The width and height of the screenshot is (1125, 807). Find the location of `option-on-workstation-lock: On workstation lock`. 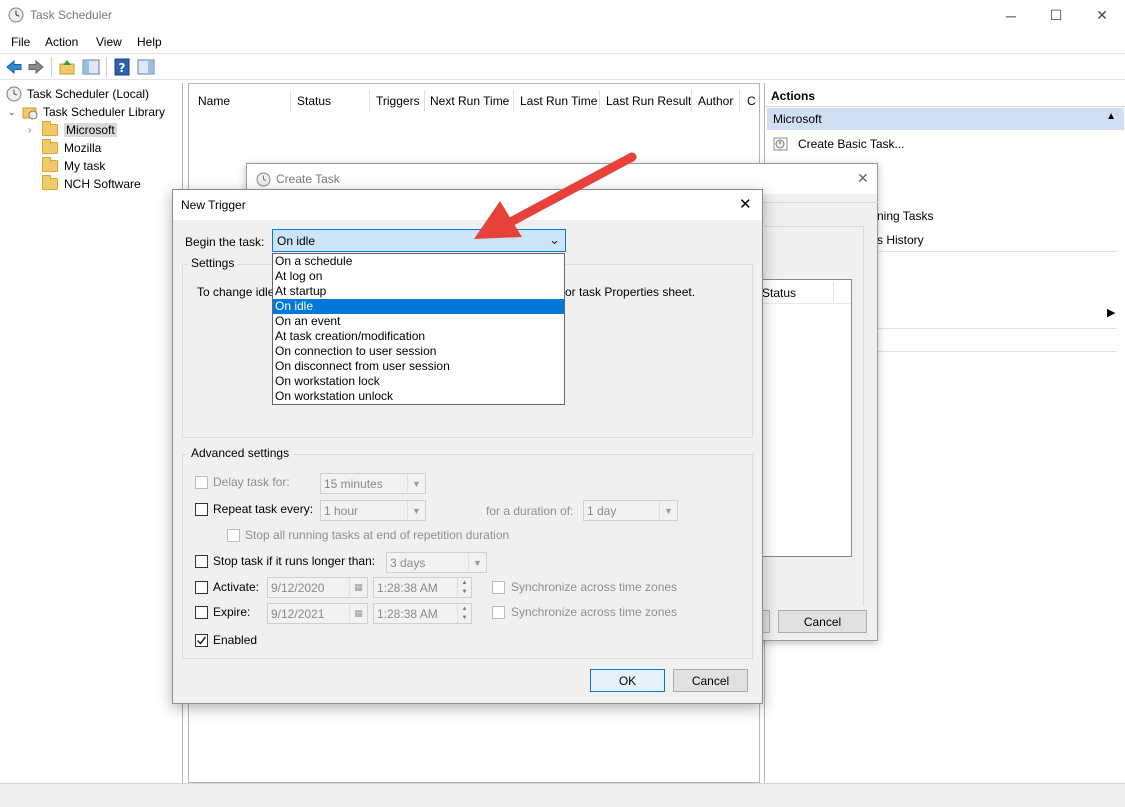

option-on-workstation-lock: On workstation lock is located at coordinates (418, 381).